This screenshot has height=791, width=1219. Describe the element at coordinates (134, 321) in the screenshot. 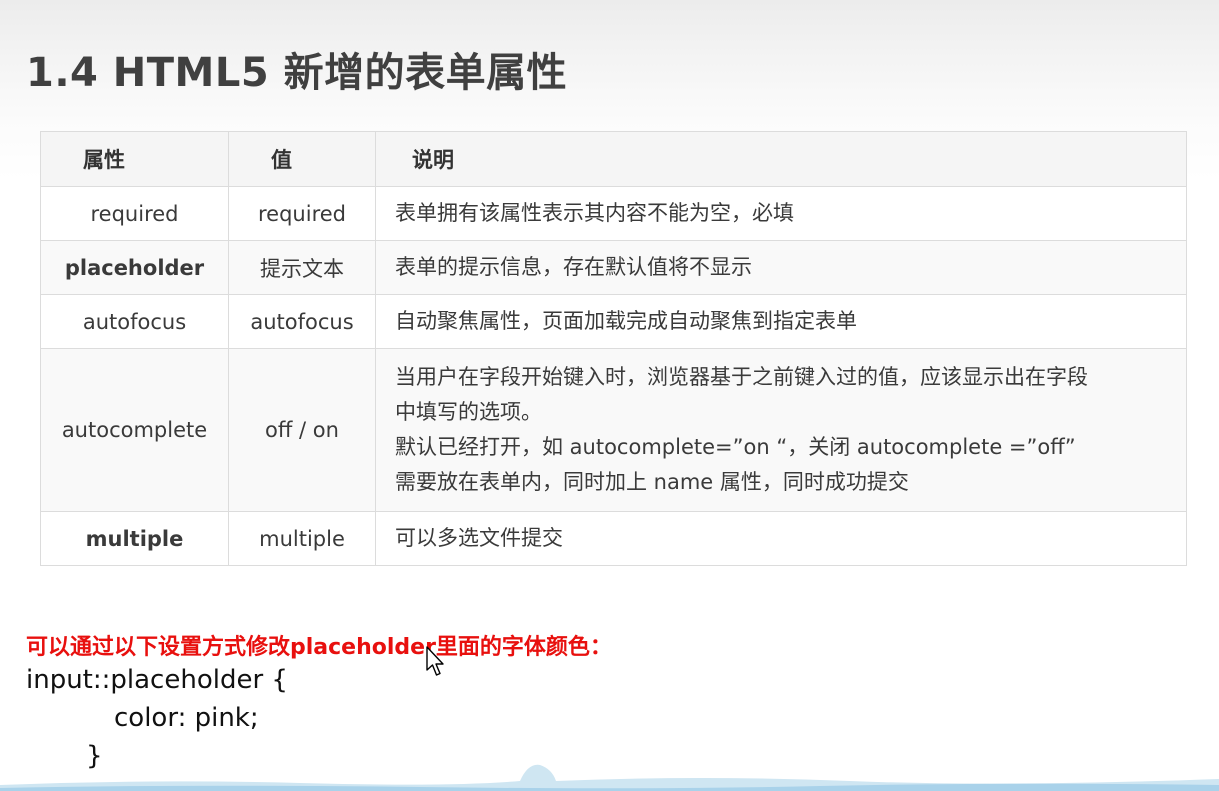

I see `attr-cell: autofocus` at that location.